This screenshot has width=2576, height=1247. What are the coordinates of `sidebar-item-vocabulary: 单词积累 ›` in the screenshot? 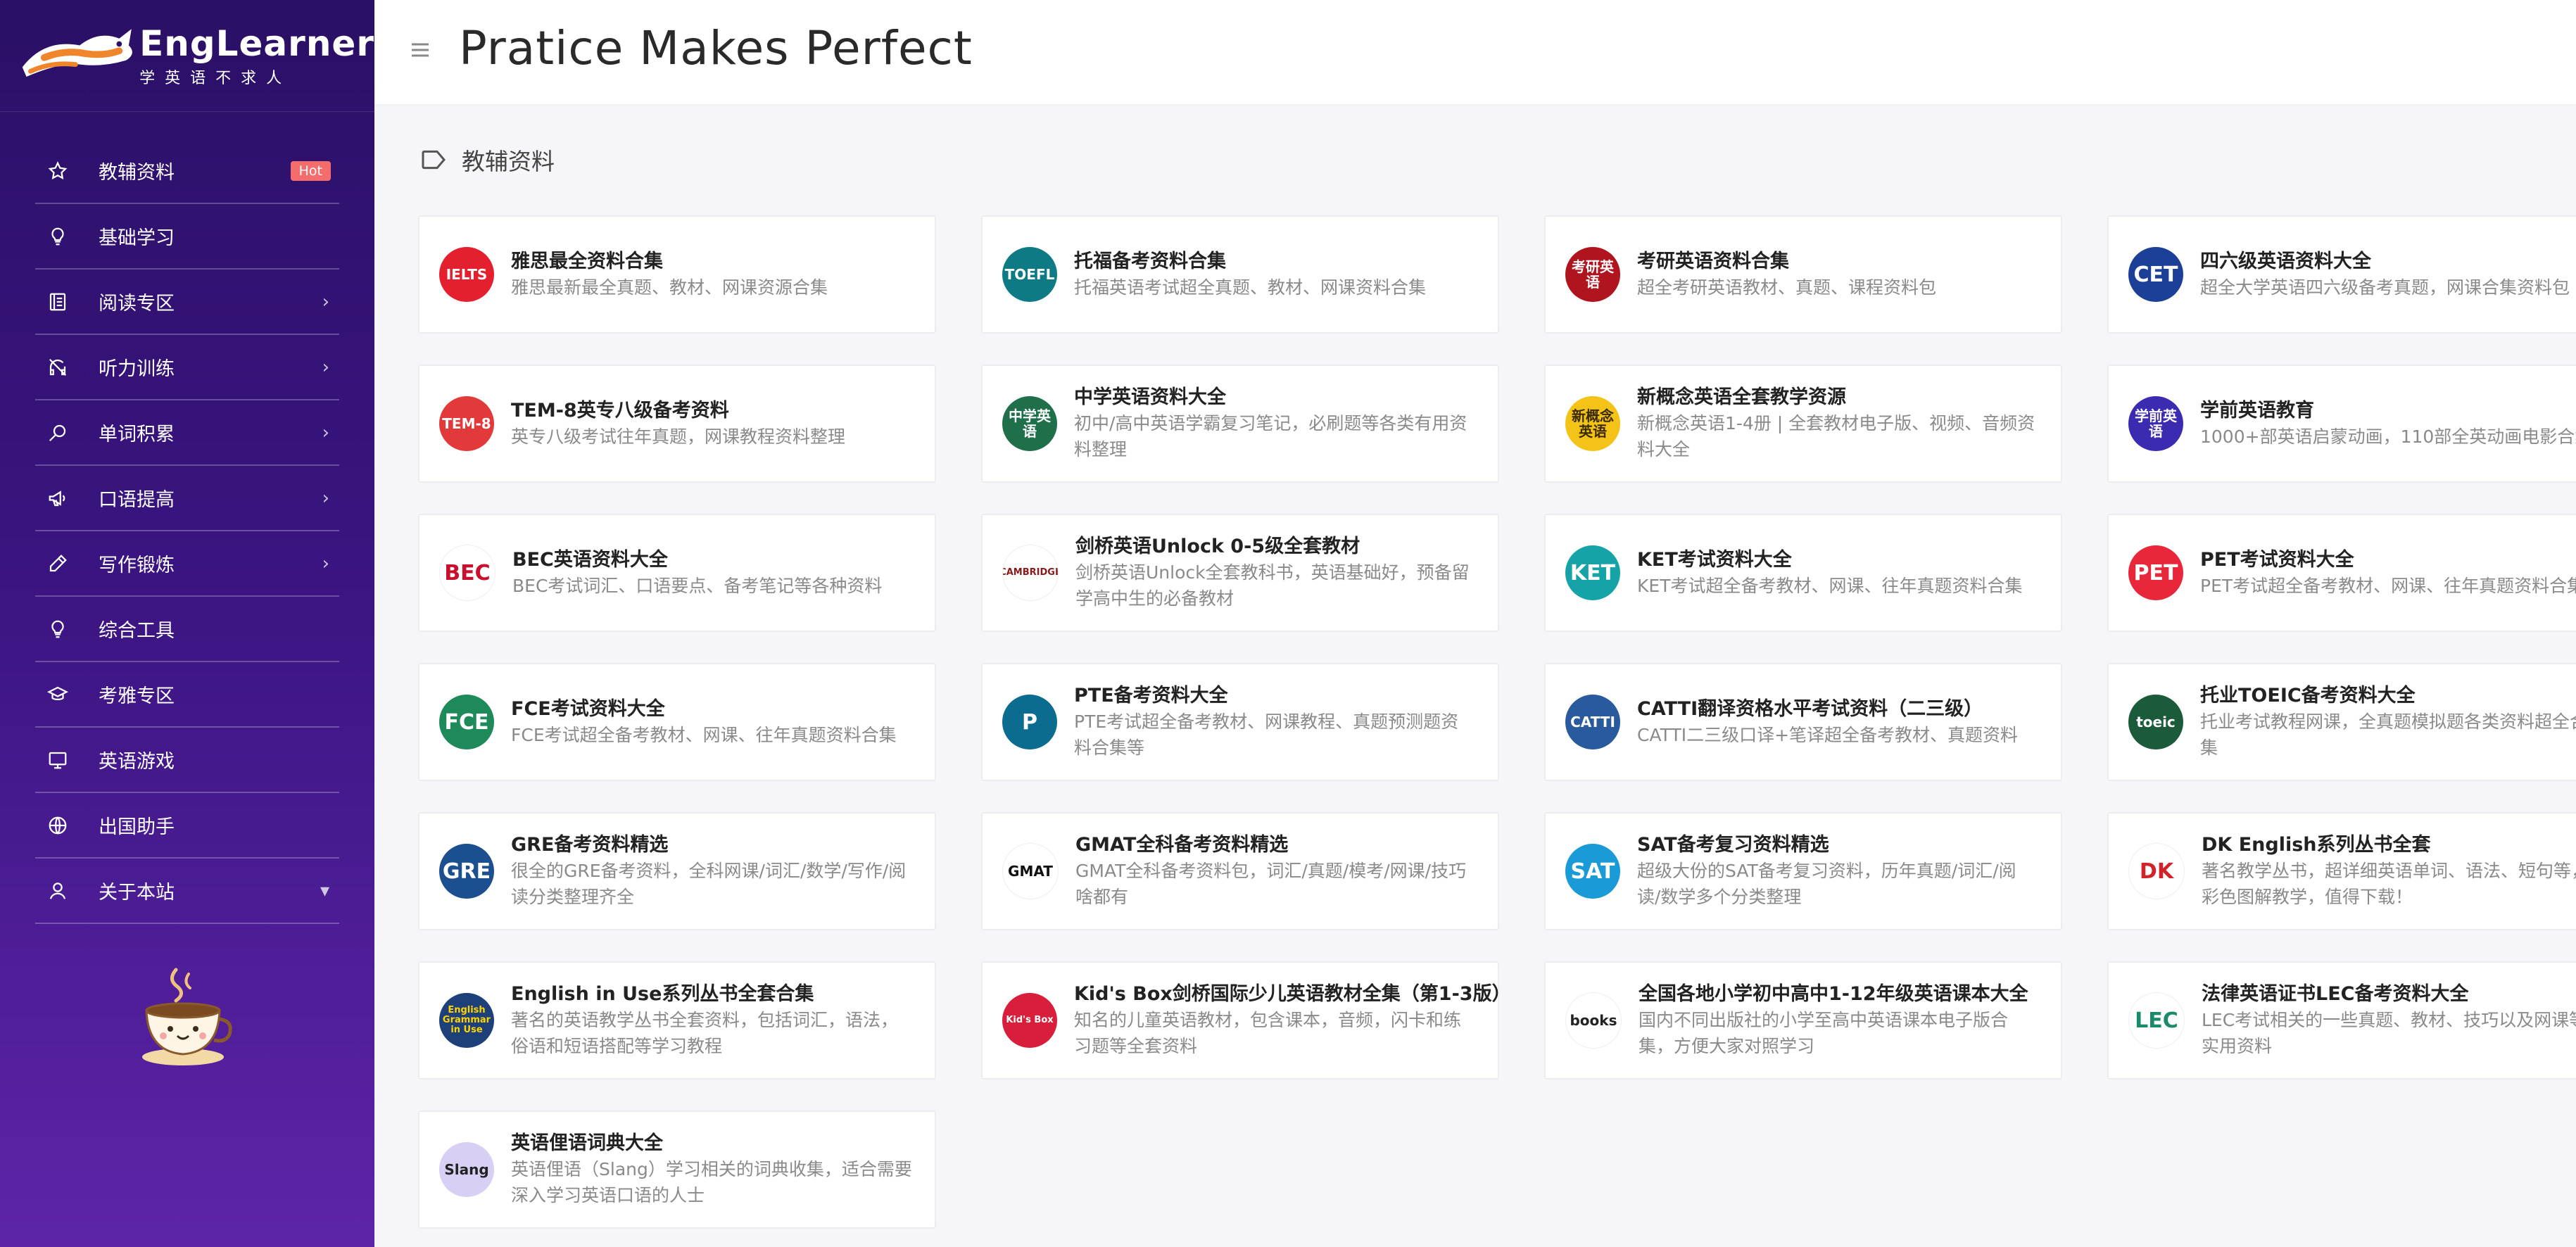 It's located at (187, 433).